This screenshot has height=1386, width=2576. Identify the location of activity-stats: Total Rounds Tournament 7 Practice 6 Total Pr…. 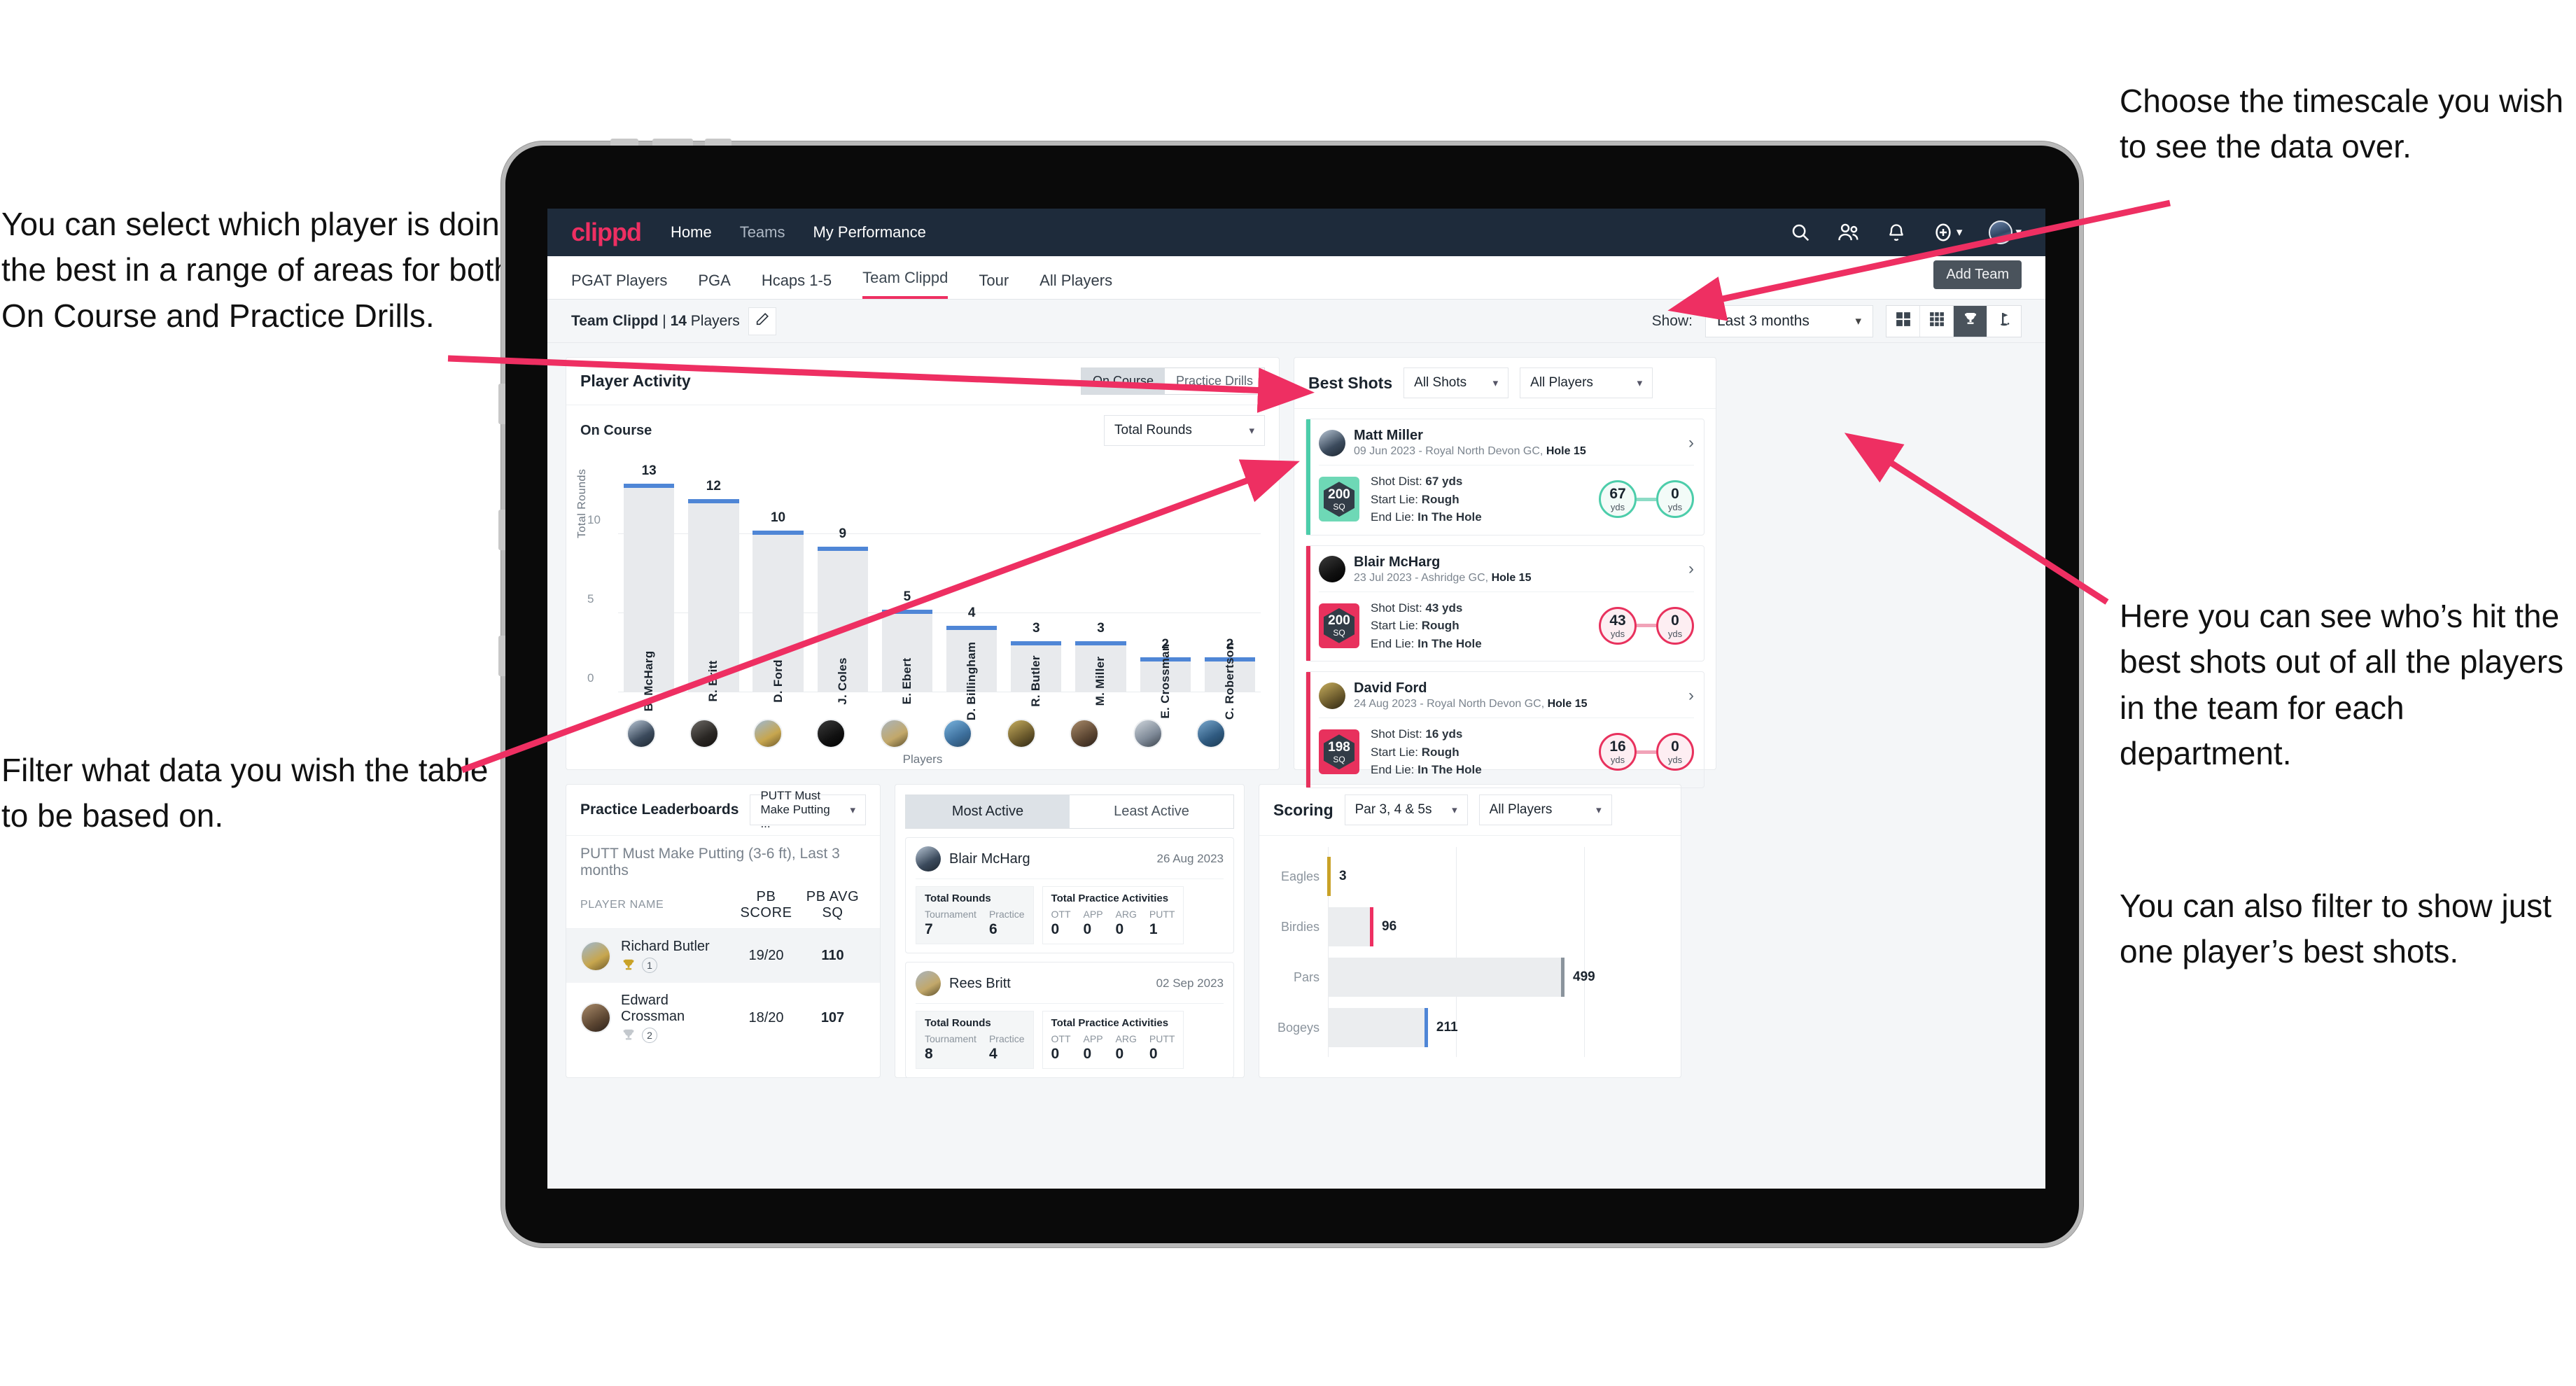
(1070, 915).